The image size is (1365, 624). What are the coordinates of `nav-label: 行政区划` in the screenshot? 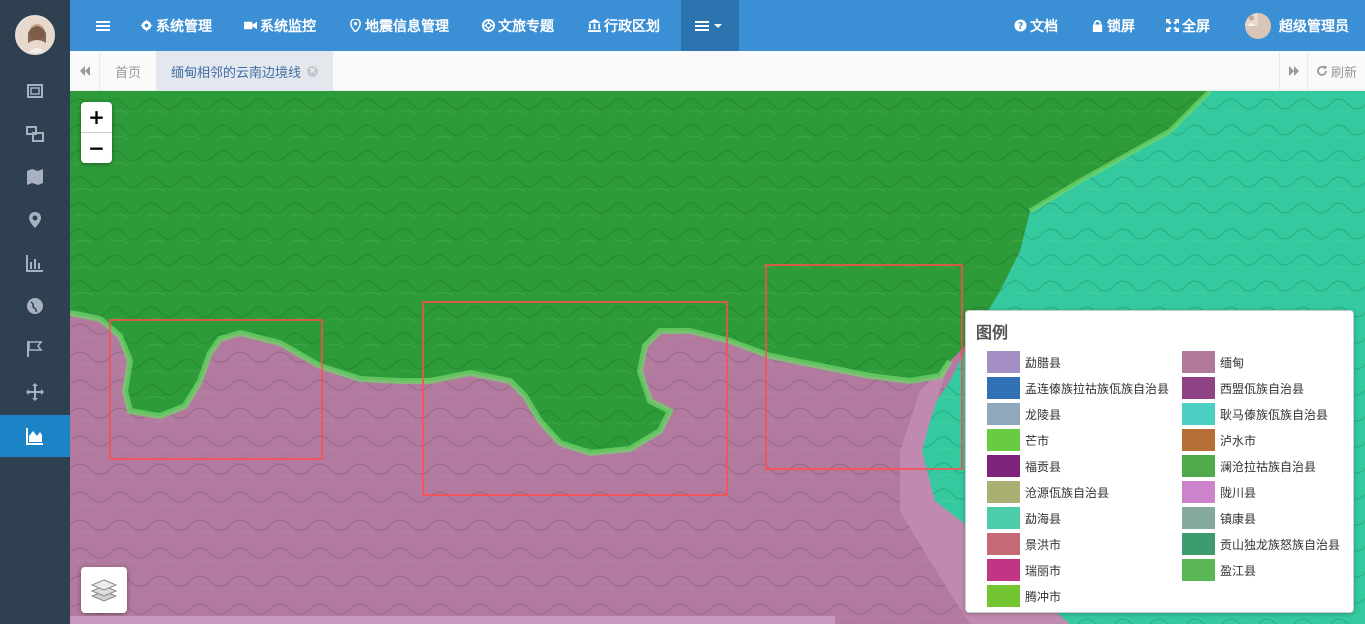 It's located at (632, 26).